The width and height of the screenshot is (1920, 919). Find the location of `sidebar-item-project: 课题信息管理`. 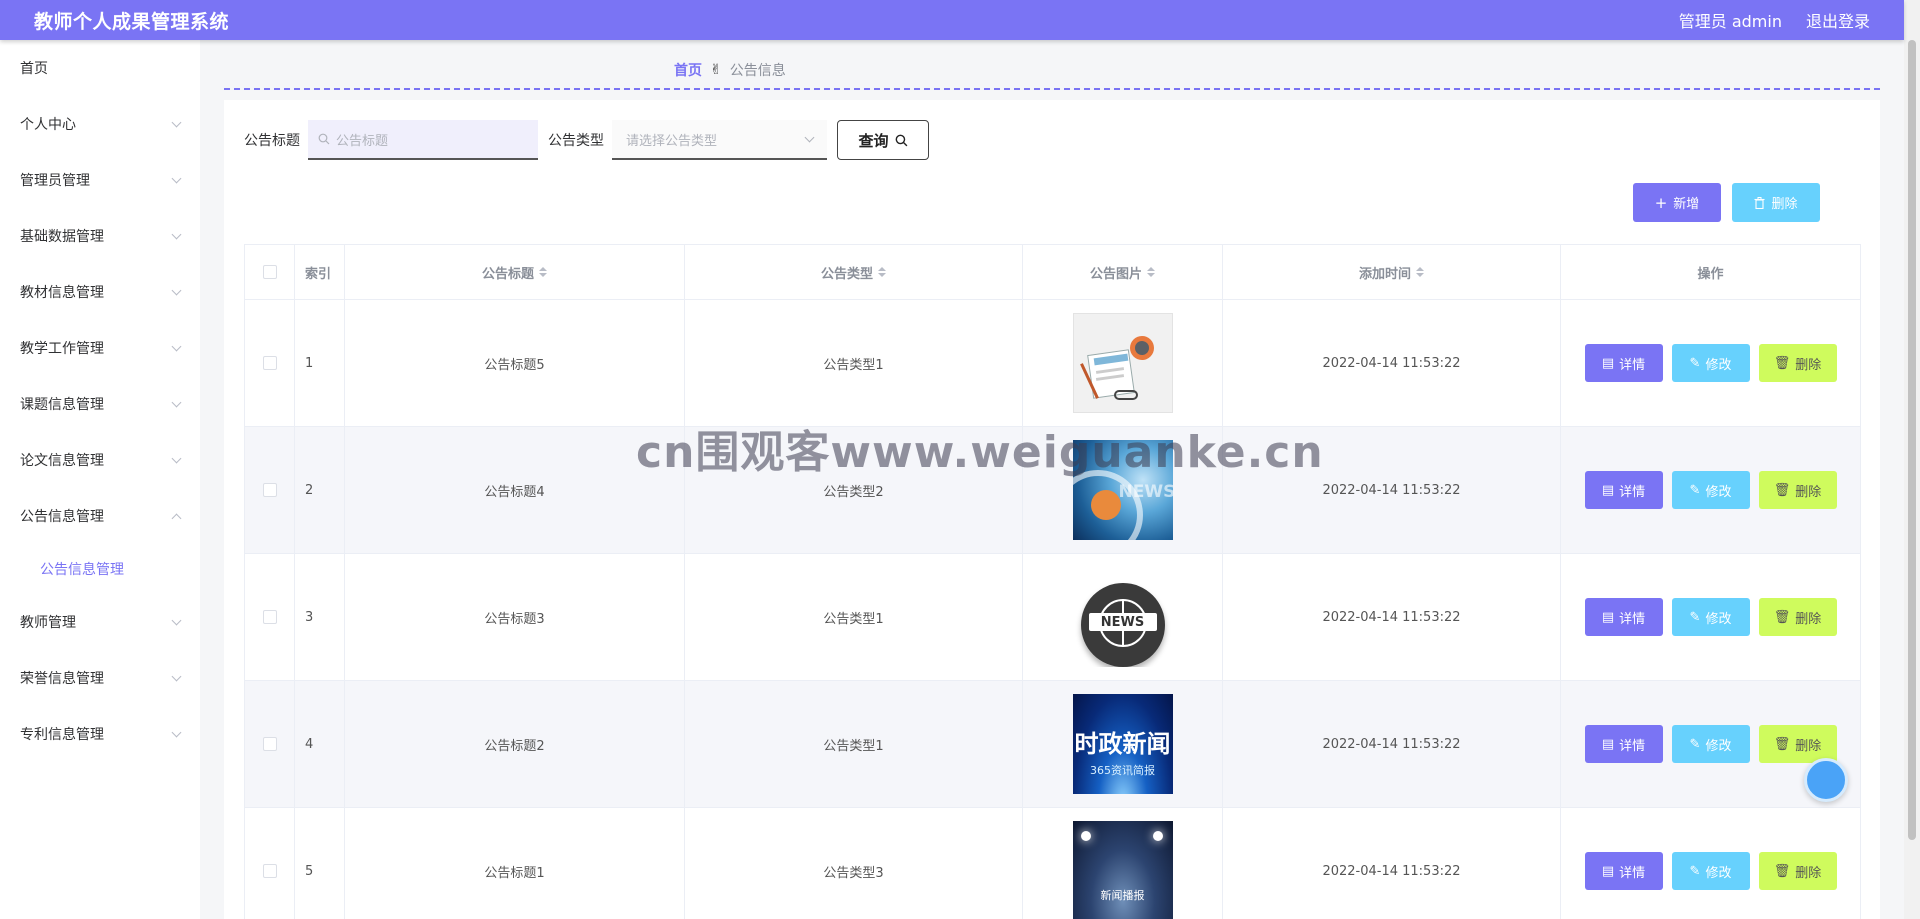

sidebar-item-project: 课题信息管理 is located at coordinates (100, 404).